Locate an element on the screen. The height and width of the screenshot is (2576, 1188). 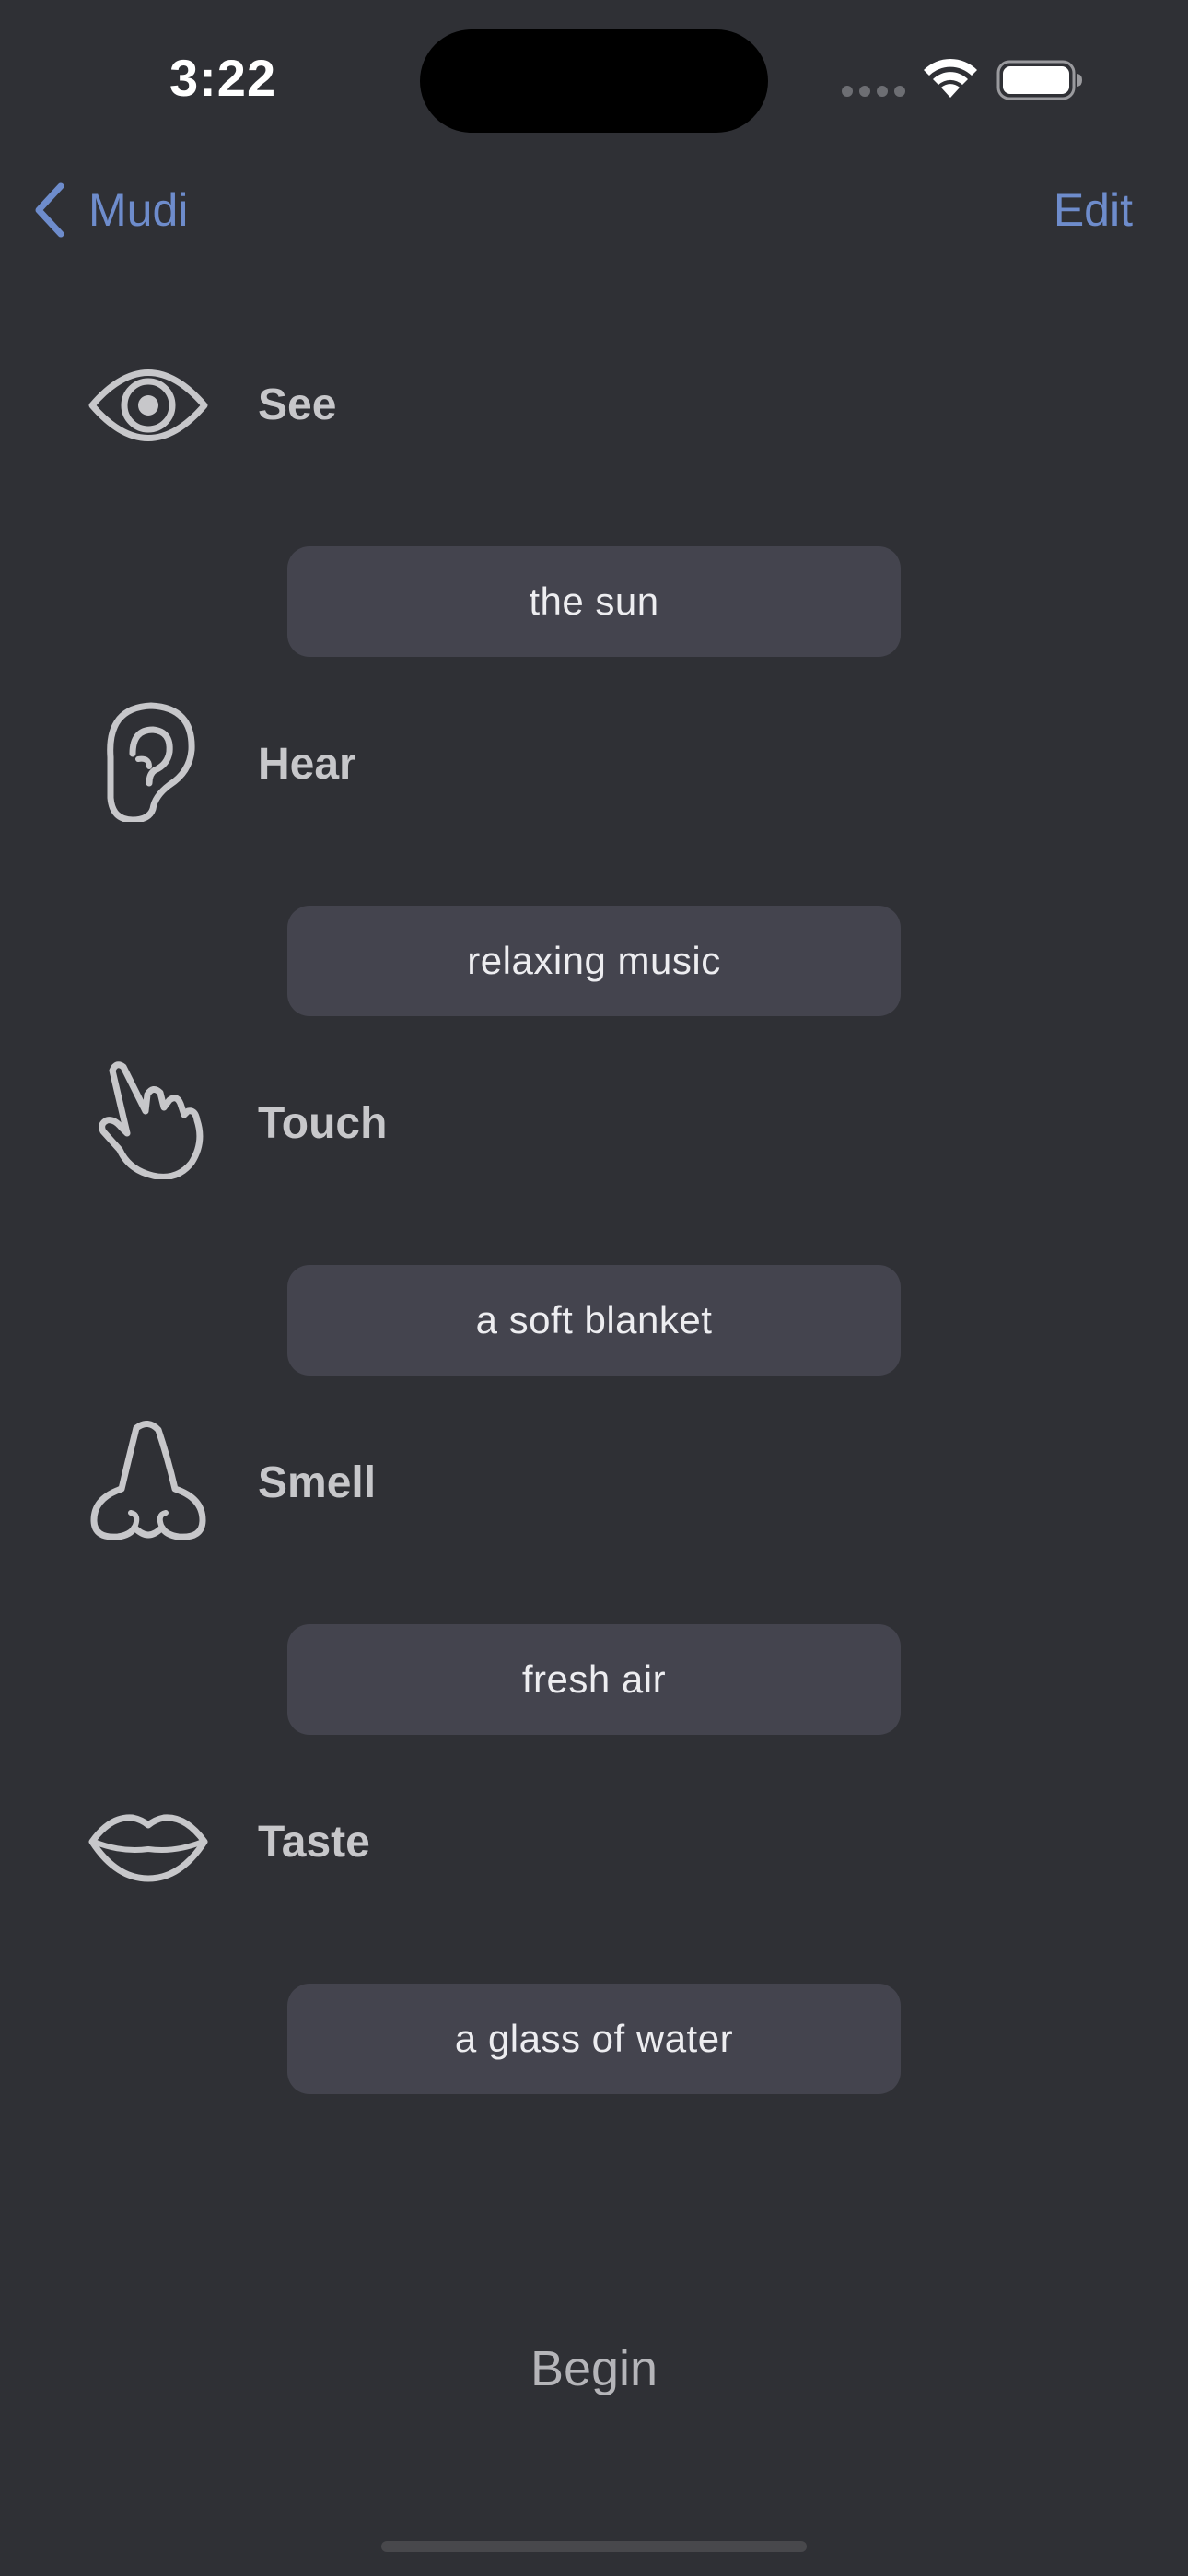
sense-label-smell: Smell is located at coordinates (317, 1482).